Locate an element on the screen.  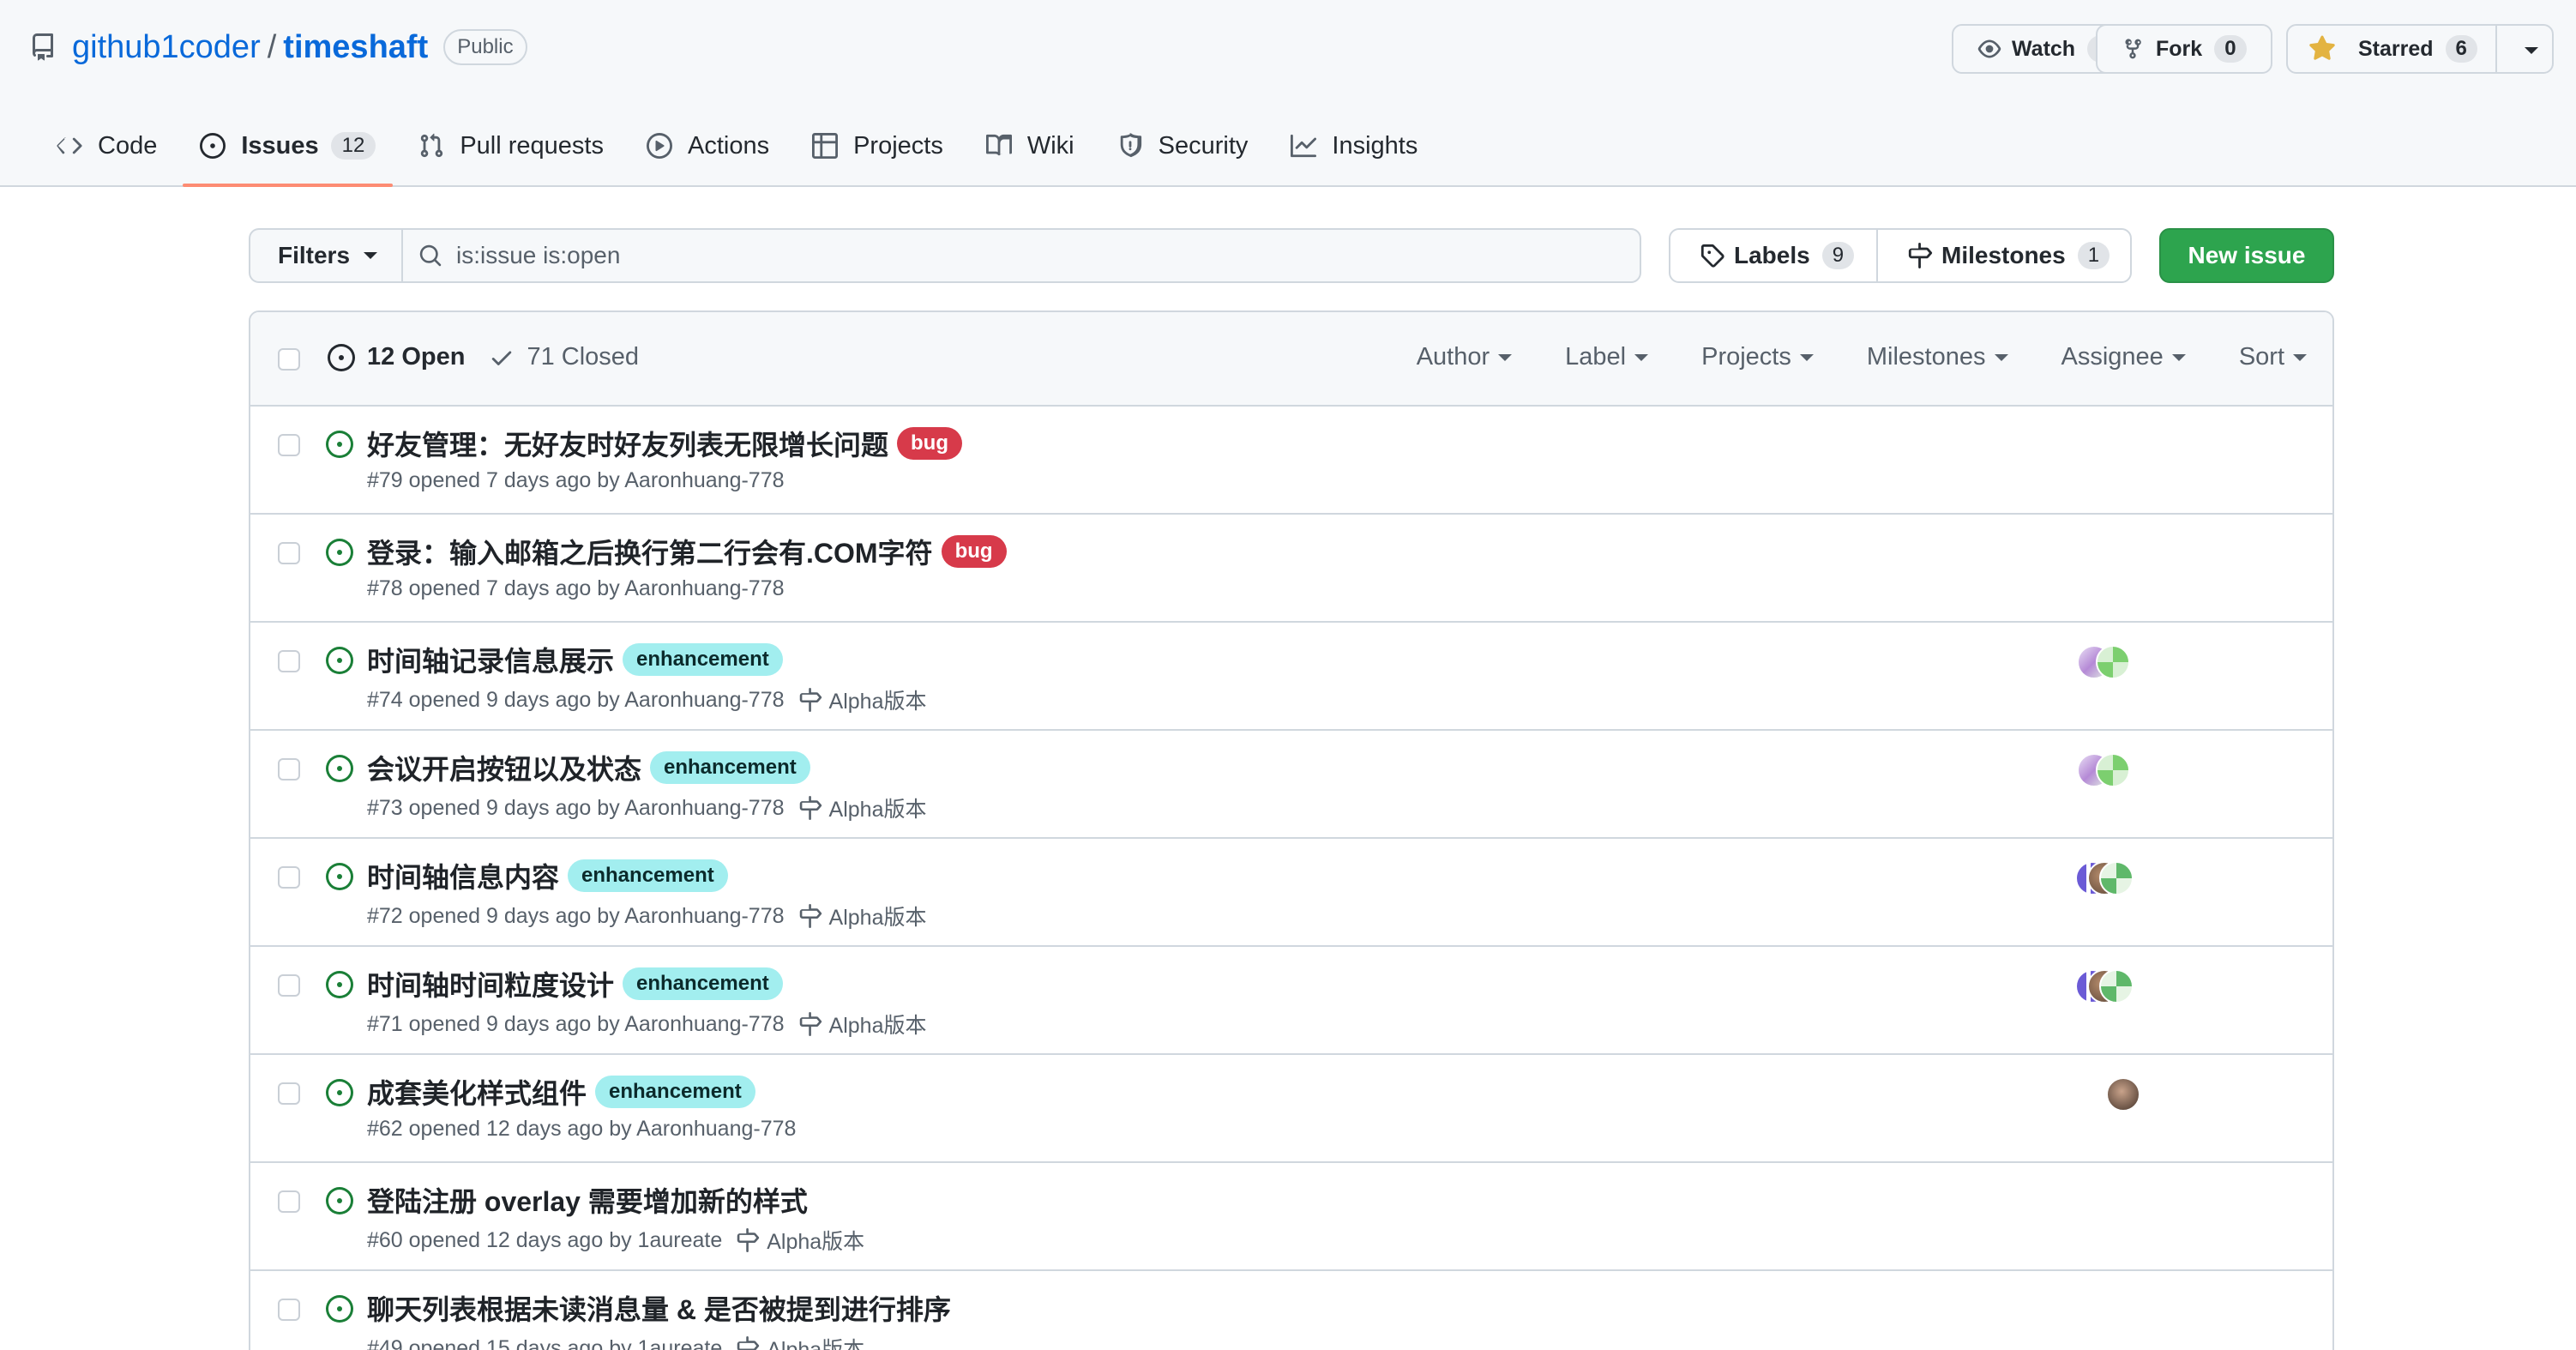
labels-button: Labels 9 is located at coordinates (1773, 256).